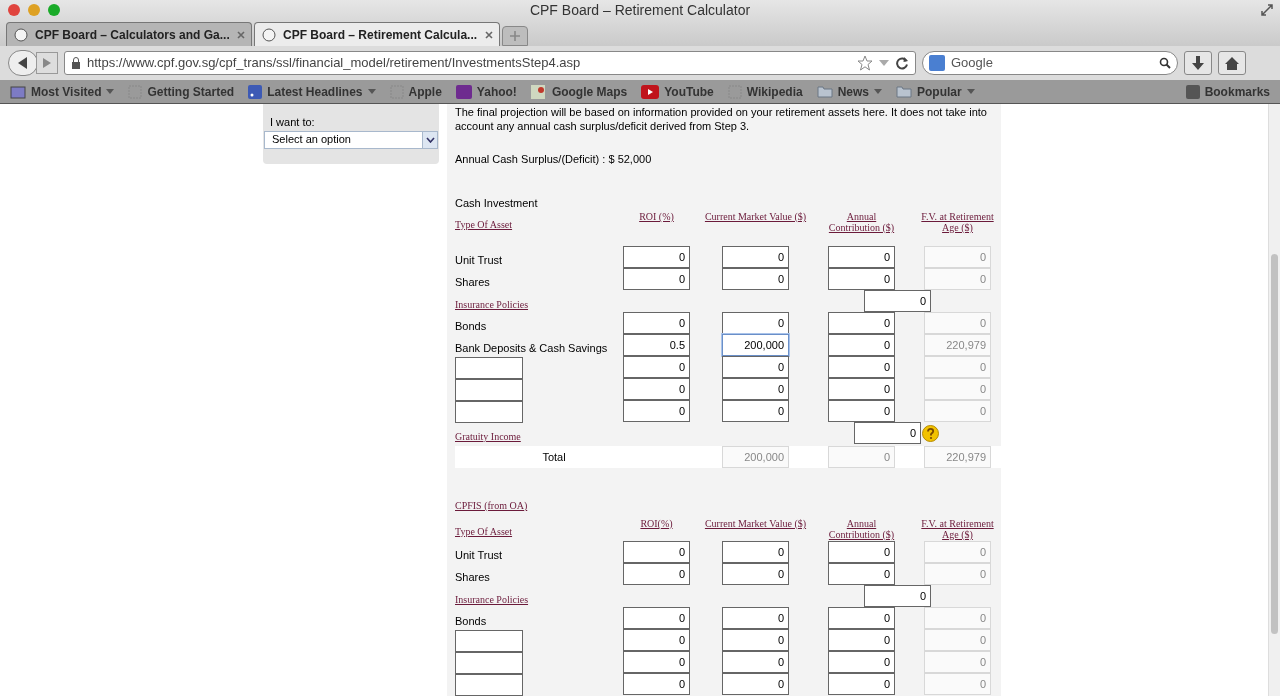 The width and height of the screenshot is (1280, 696). I want to click on address-bar: https://www.cpf.gov.sg/cpf_trans/ssl/financial_model/retirement/InvestmentsStep4.asp, so click(490, 63).